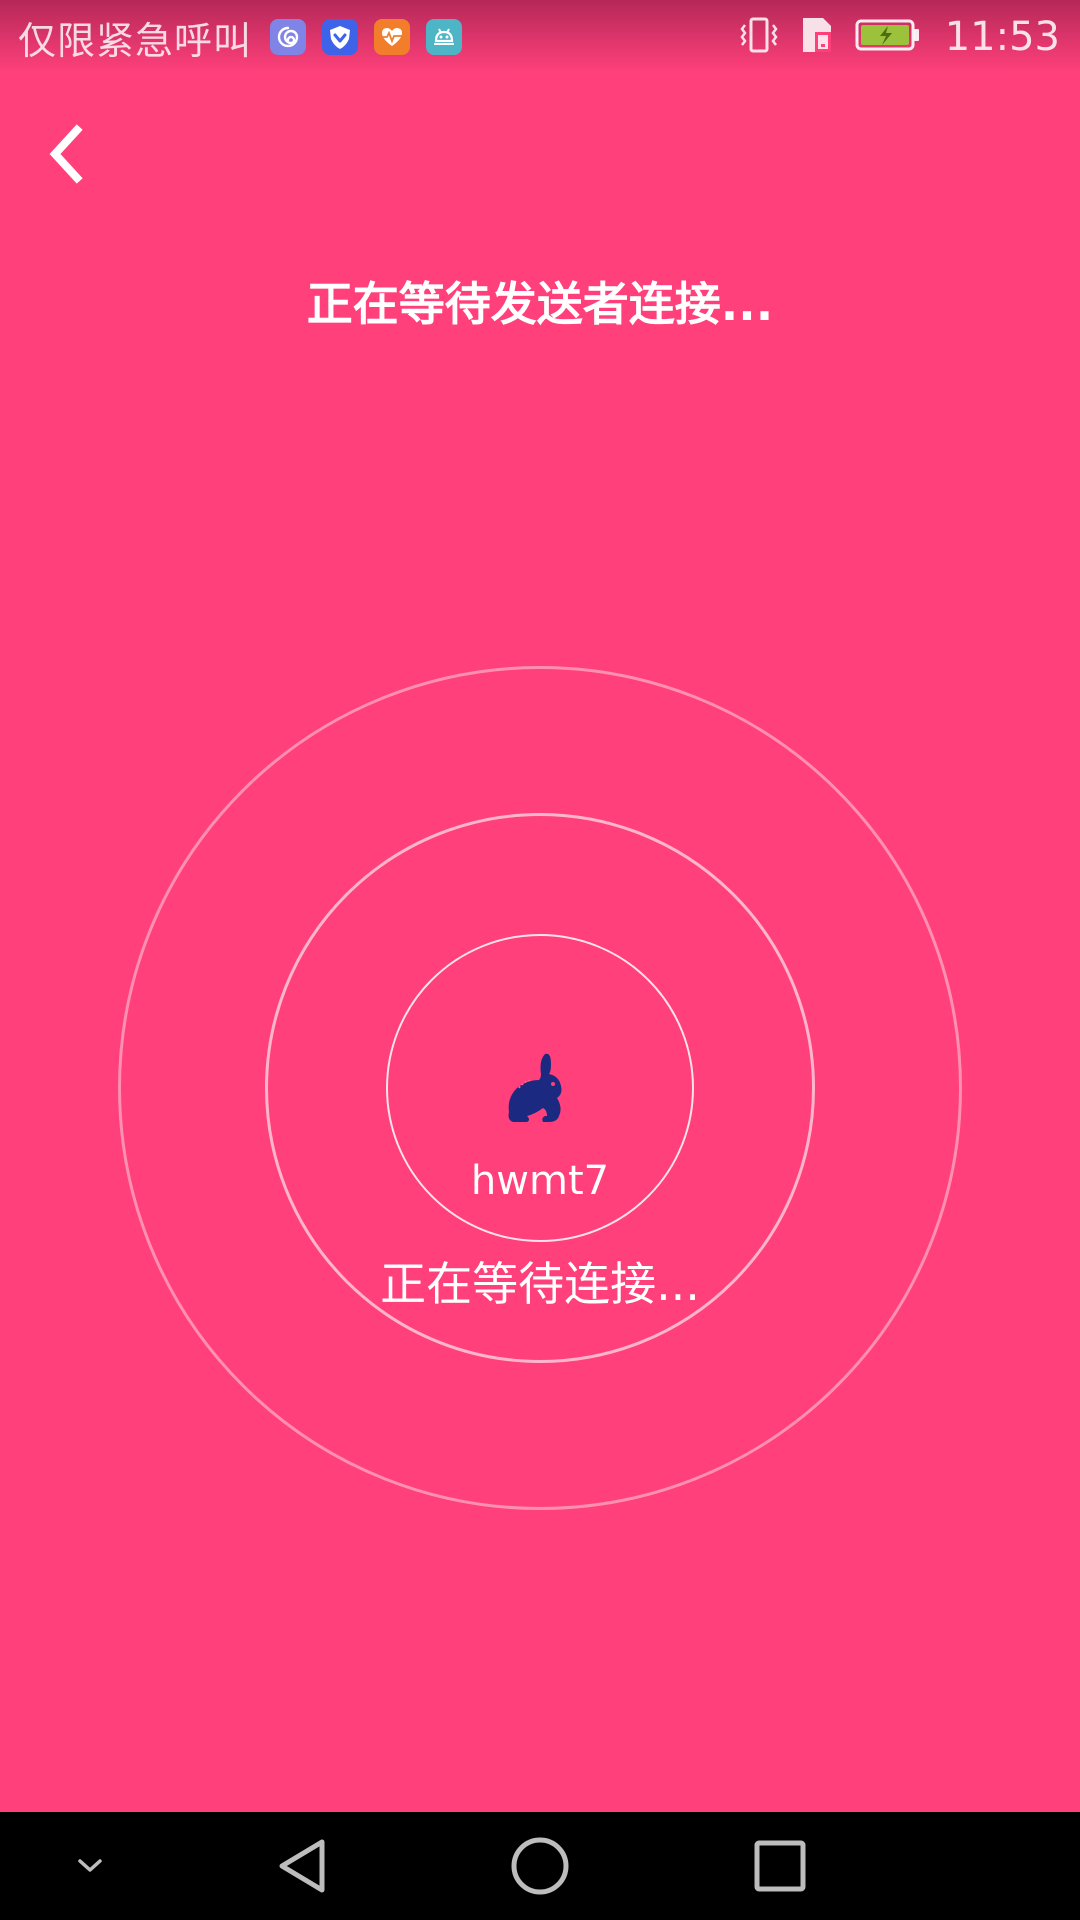 The height and width of the screenshot is (1920, 1080). What do you see at coordinates (392, 37) in the screenshot?
I see `health-app-icon` at bounding box center [392, 37].